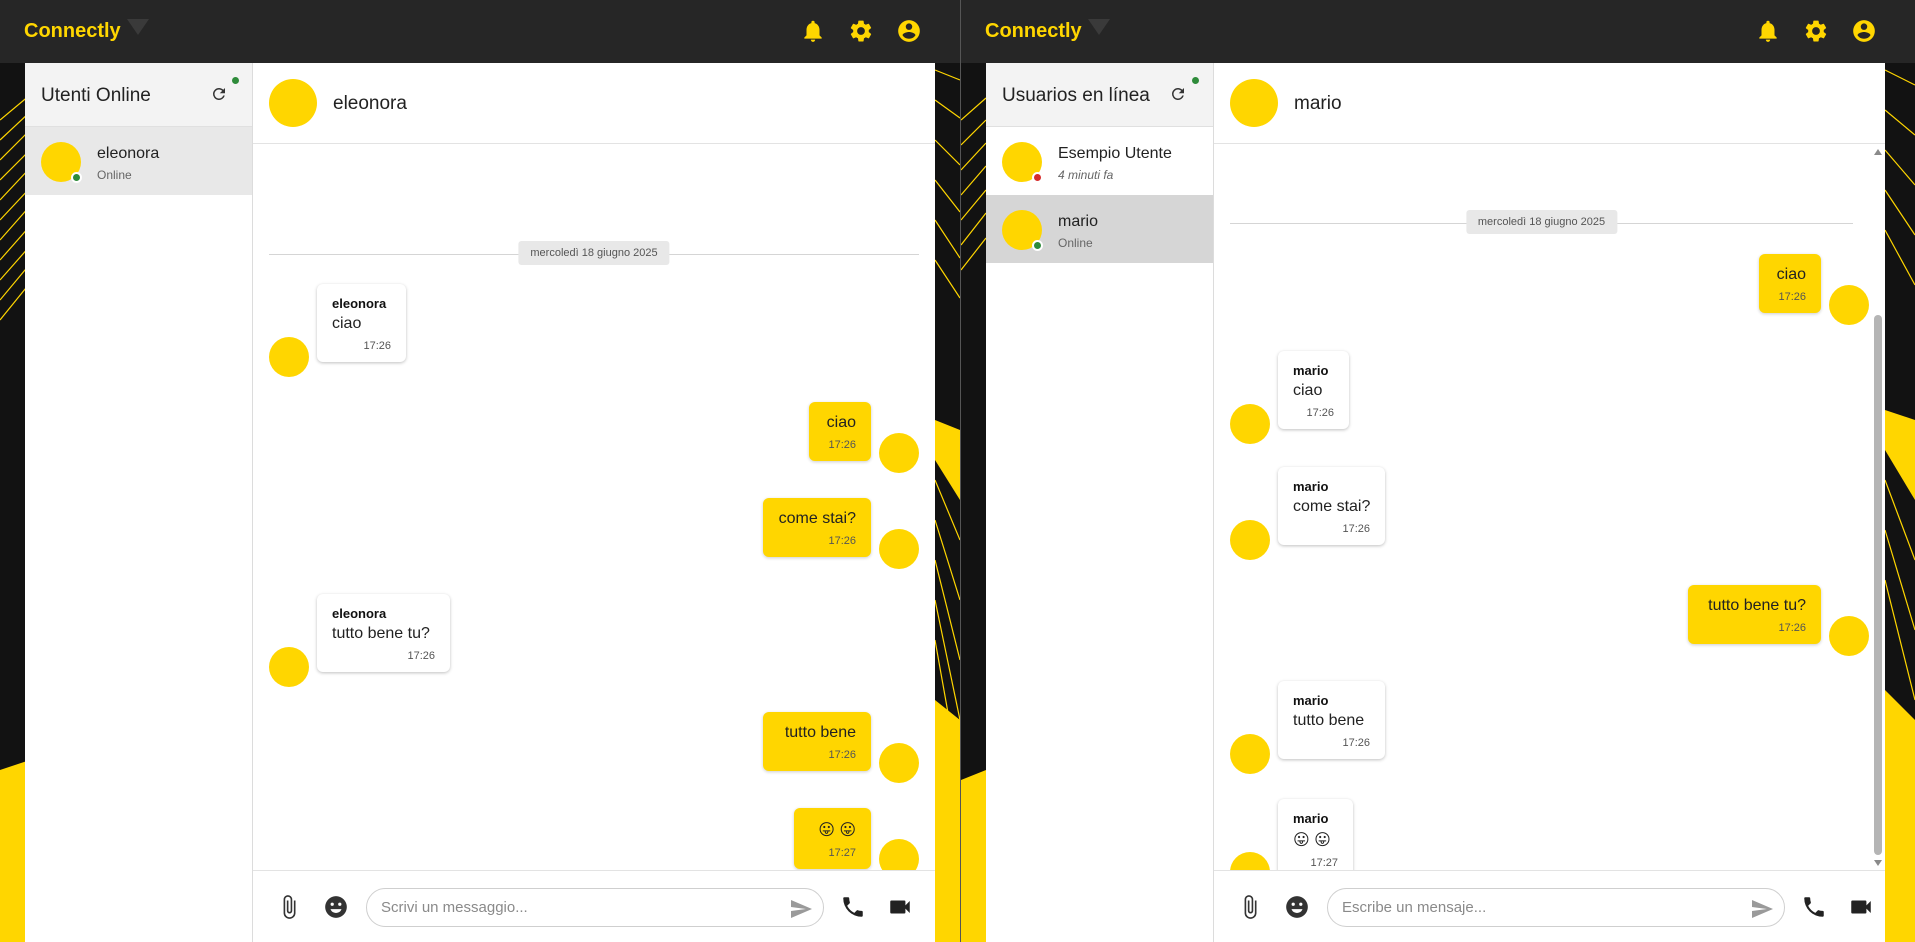 Image resolution: width=1915 pixels, height=942 pixels. Describe the element at coordinates (1878, 152) in the screenshot. I see `scroll-up-arrow` at that location.